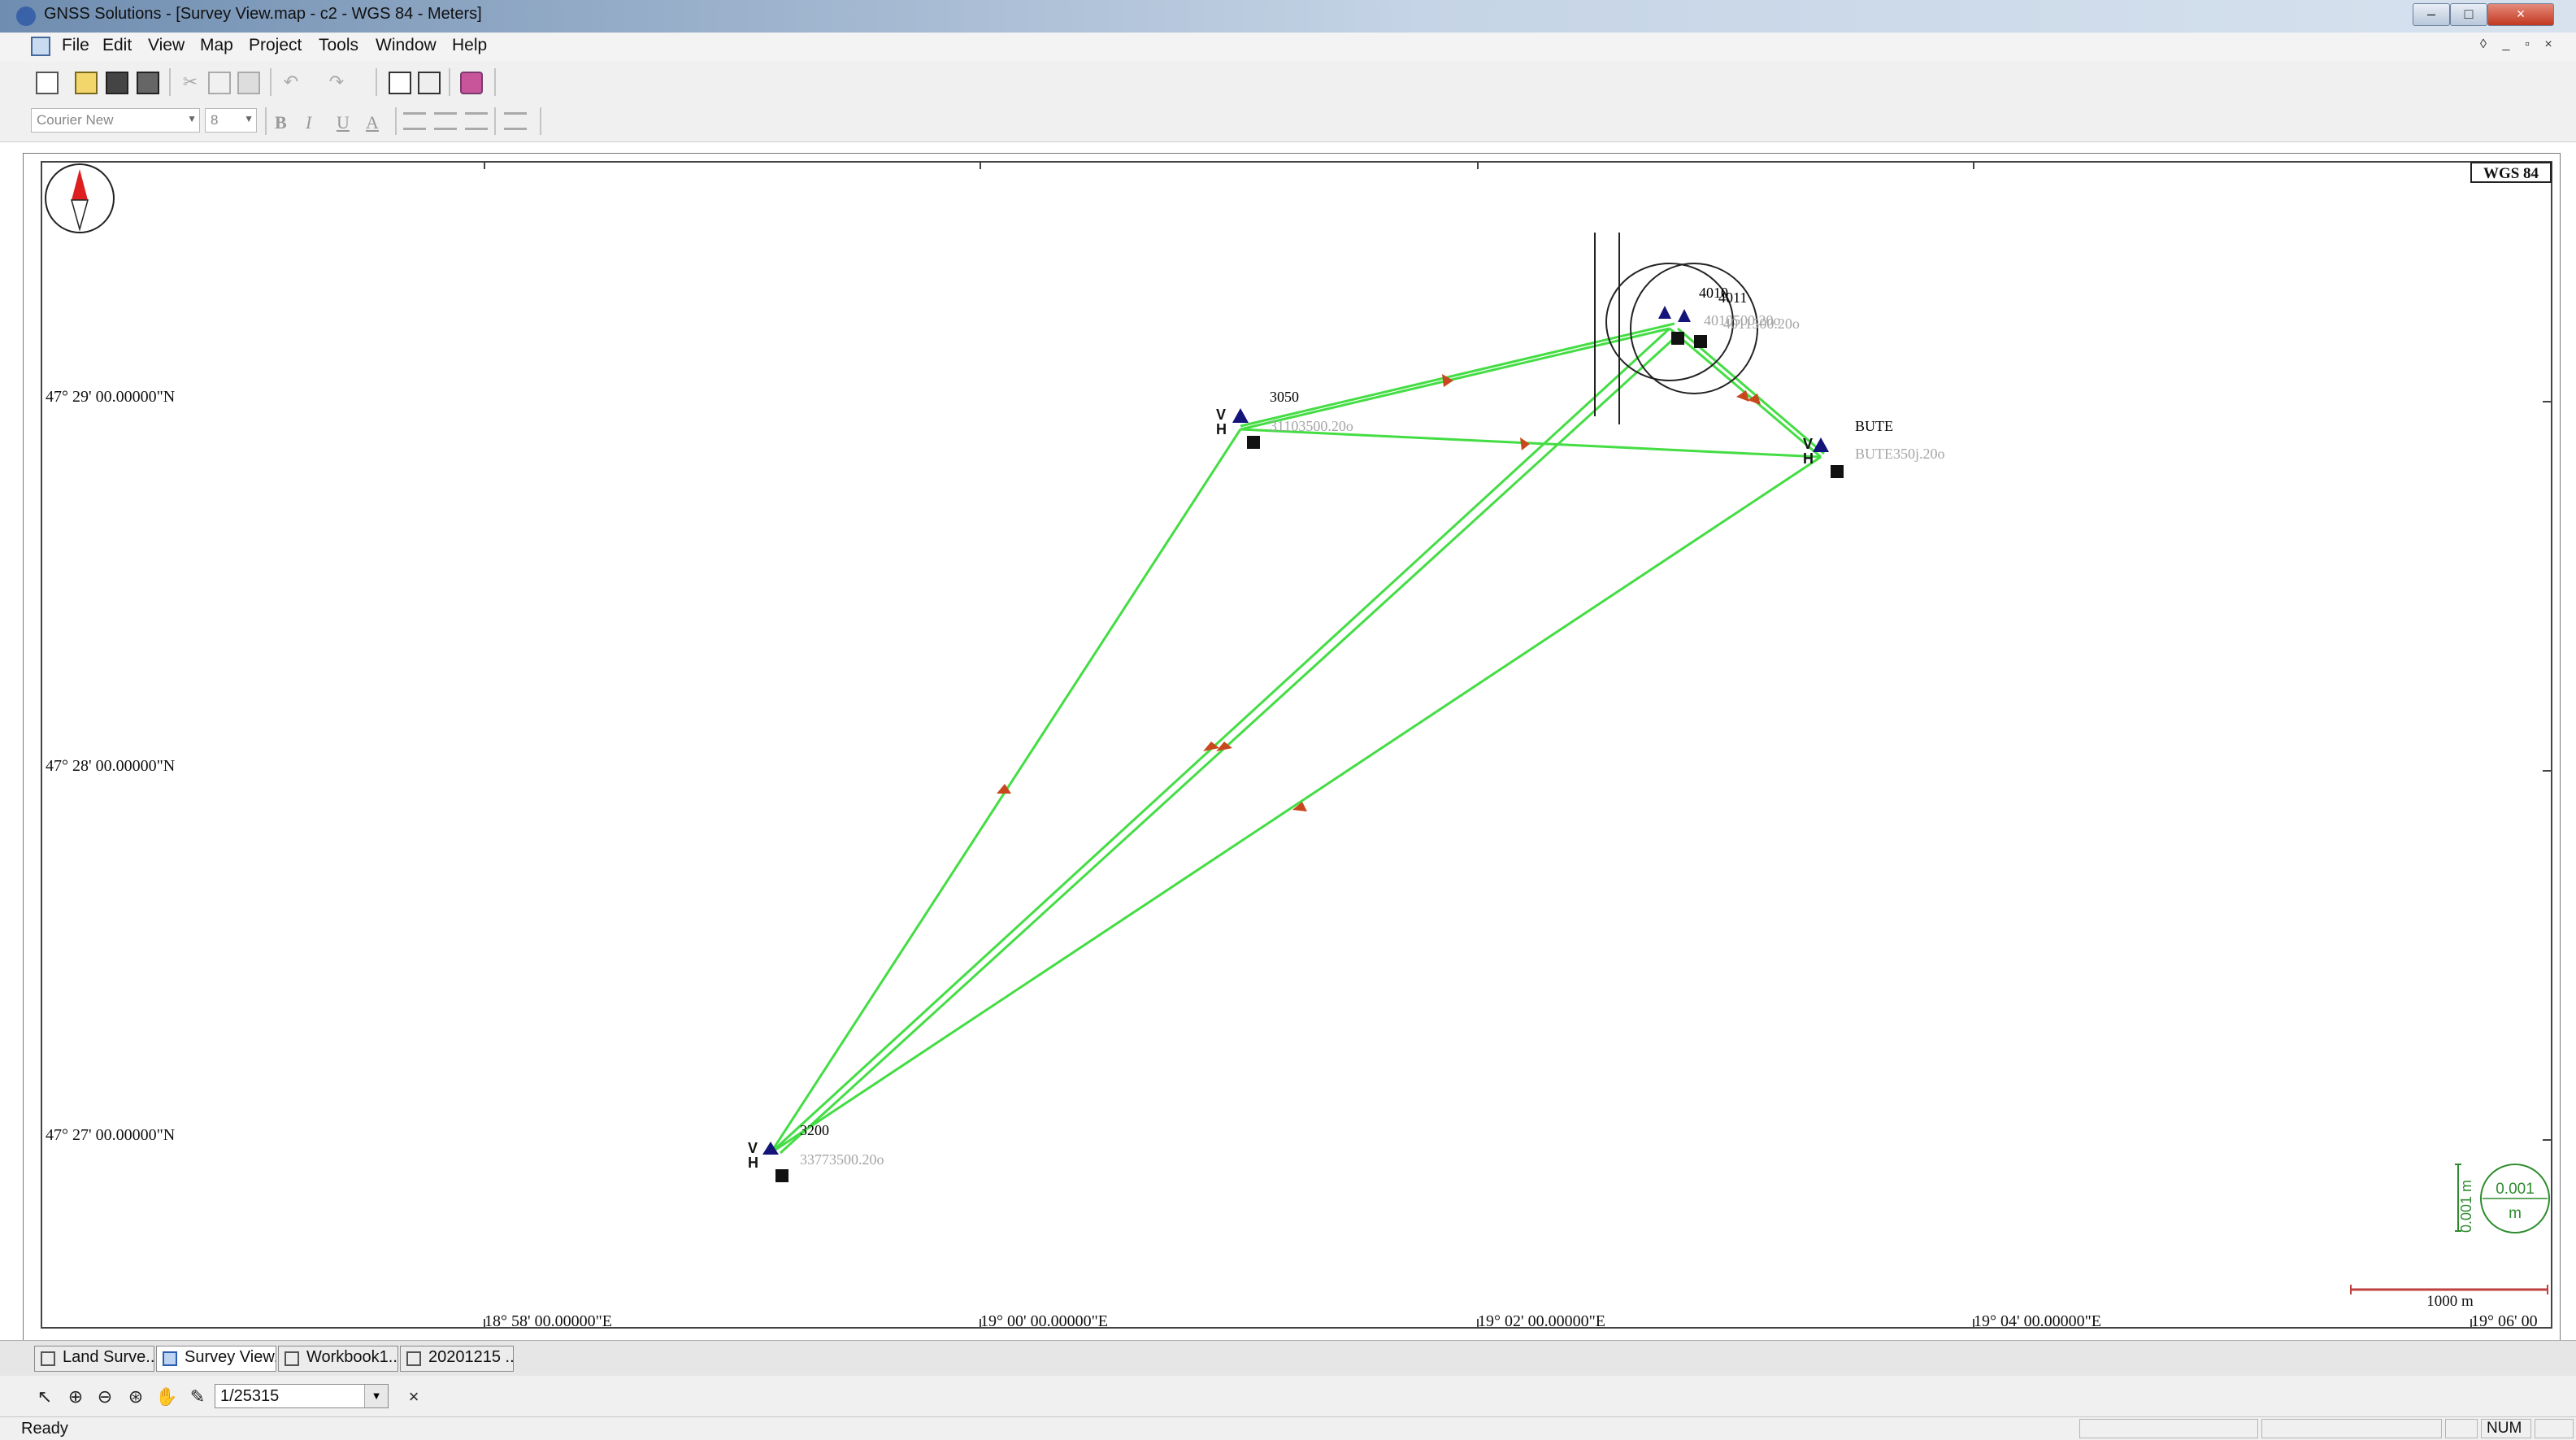  I want to click on map-scale-input: 1/25315, so click(302, 1396).